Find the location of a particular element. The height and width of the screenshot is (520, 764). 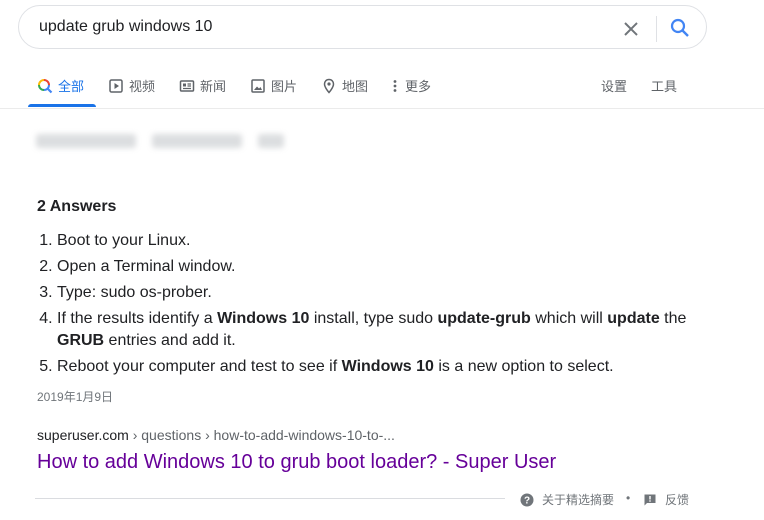

list-item: Type: sudo os-prober. is located at coordinates (377, 293).